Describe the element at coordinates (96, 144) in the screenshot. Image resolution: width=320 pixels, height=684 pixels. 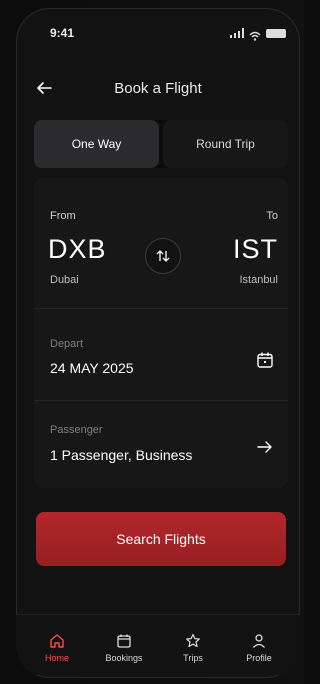
I see `one-way-tab: One Way` at that location.